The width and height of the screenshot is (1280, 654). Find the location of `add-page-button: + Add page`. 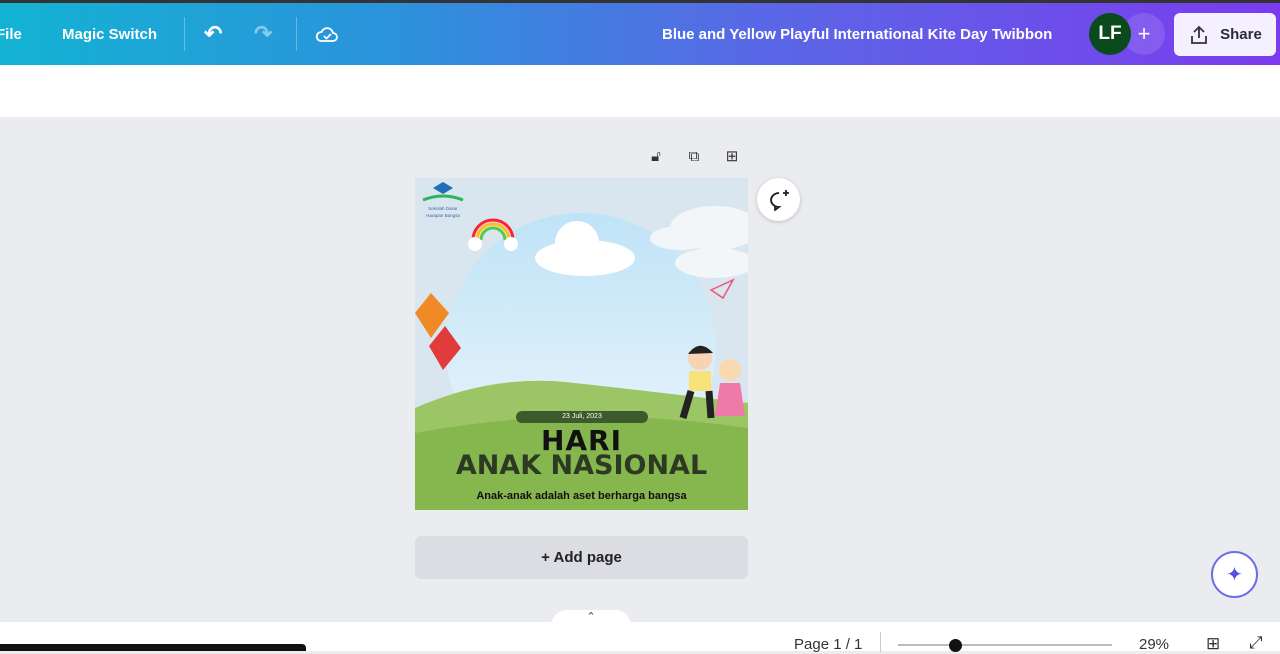

add-page-button: + Add page is located at coordinates (581, 557).